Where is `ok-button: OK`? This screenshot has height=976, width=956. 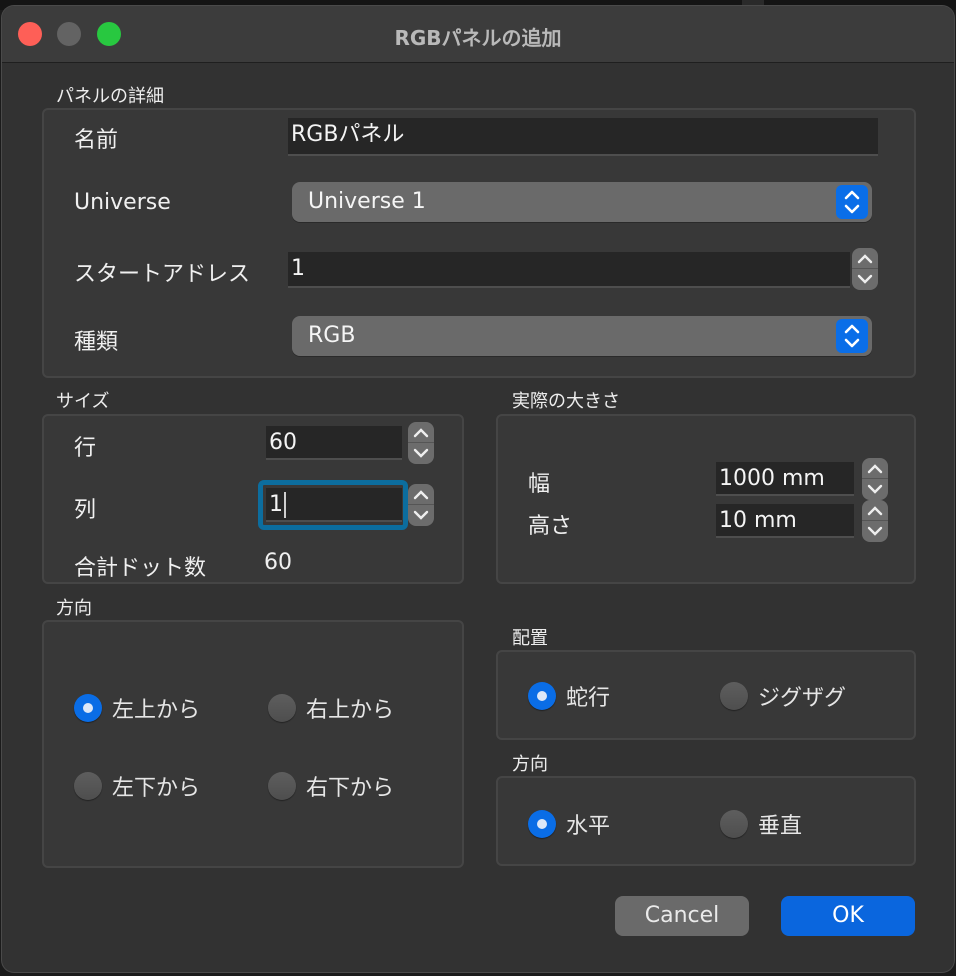 ok-button: OK is located at coordinates (848, 916).